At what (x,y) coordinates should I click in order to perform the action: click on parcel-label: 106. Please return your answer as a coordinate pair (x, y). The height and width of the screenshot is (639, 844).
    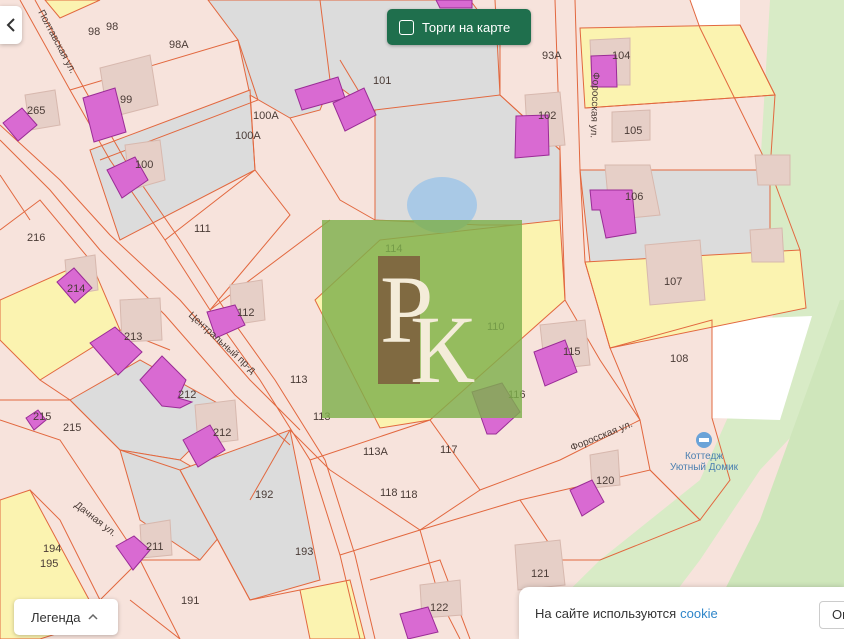
    Looking at the image, I should click on (634, 197).